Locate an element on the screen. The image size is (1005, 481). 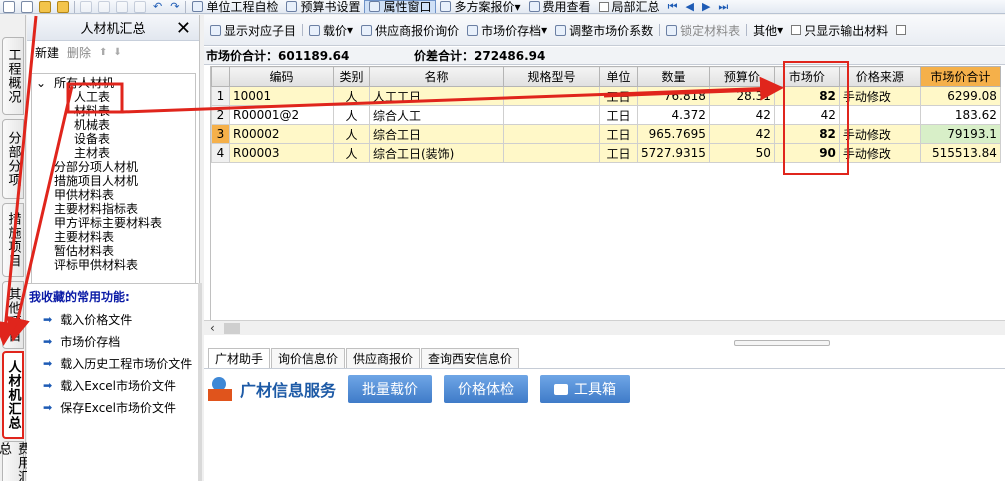
multi-plan-quote-button: 多方案报价 ▾ is located at coordinates (480, 6).